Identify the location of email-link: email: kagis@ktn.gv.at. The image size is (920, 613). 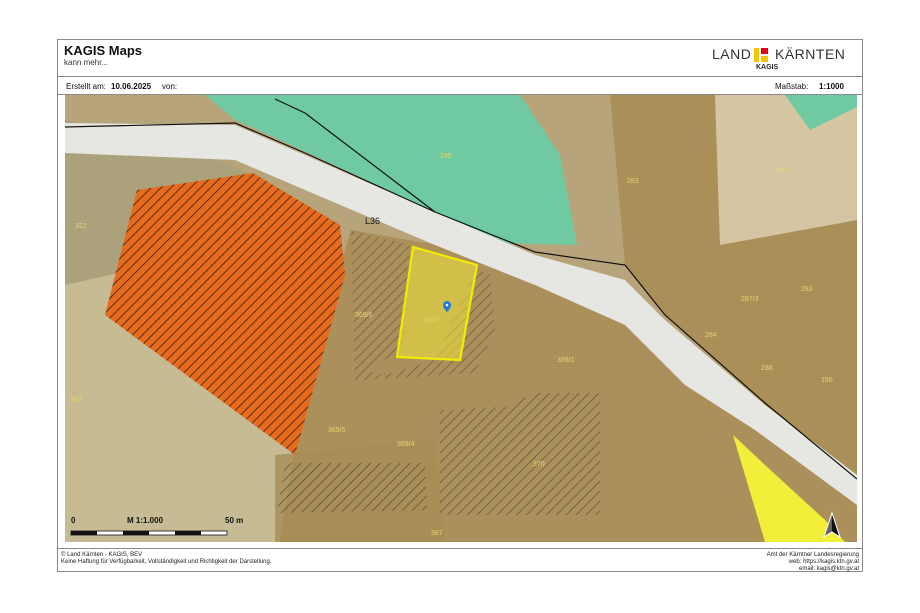
(813, 569).